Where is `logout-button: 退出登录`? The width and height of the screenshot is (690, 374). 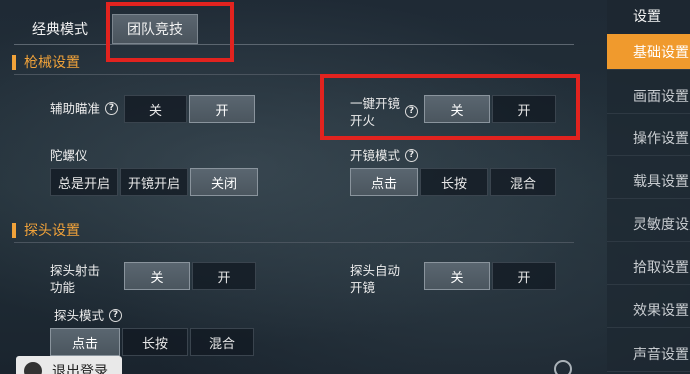 logout-button: 退出登录 is located at coordinates (69, 365).